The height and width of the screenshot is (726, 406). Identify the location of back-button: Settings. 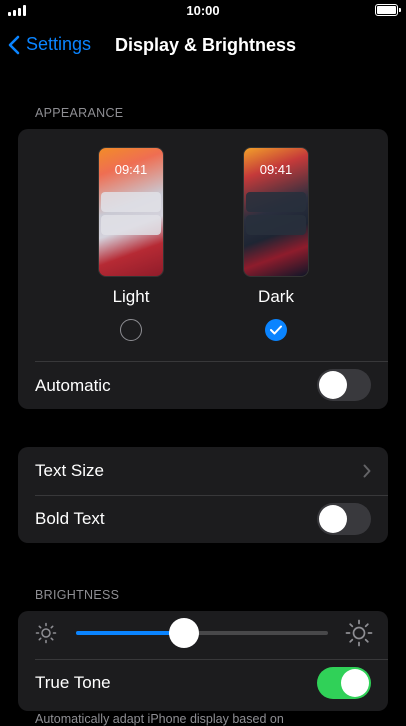
(49, 44).